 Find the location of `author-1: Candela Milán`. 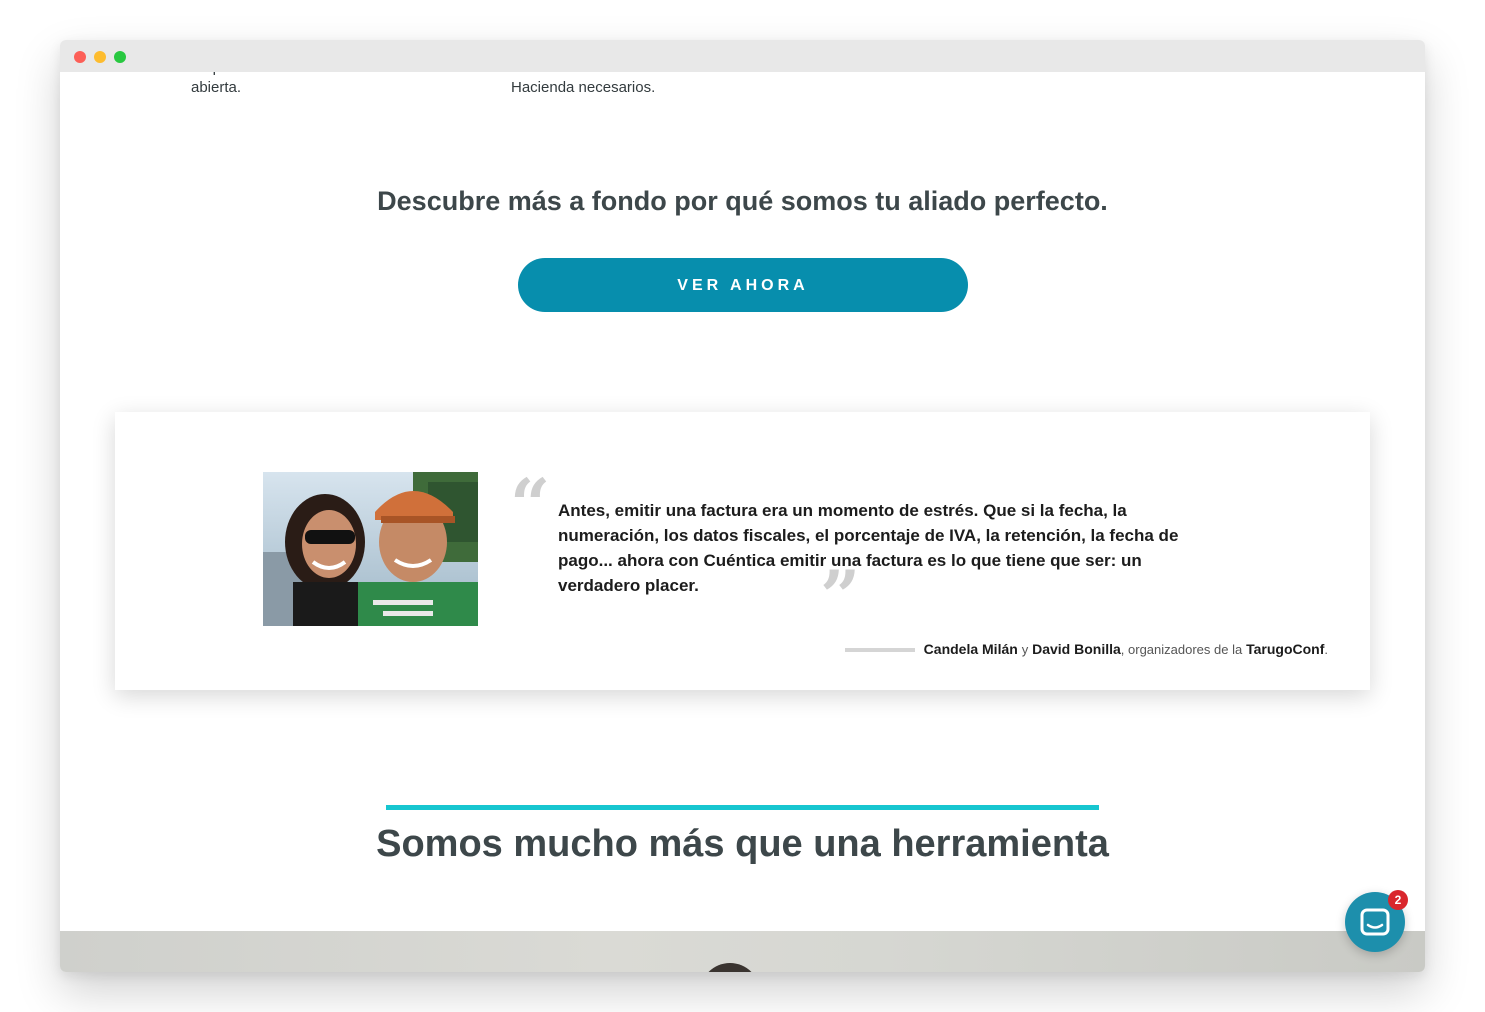

author-1: Candela Milán is located at coordinates (970, 649).